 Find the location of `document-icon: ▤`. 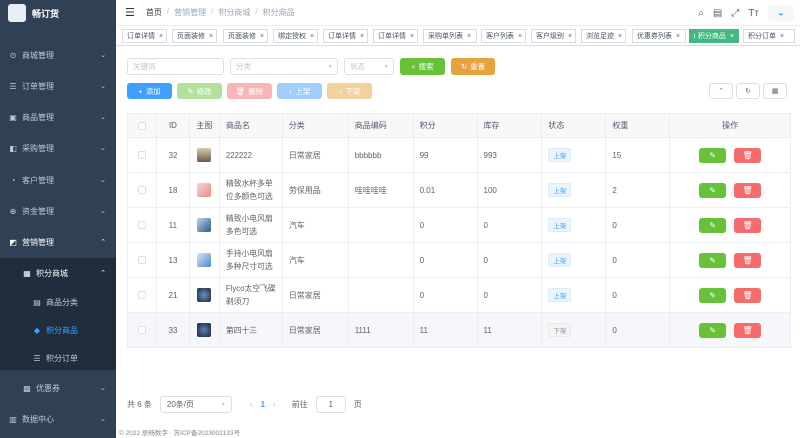

document-icon: ▤ is located at coordinates (717, 13).